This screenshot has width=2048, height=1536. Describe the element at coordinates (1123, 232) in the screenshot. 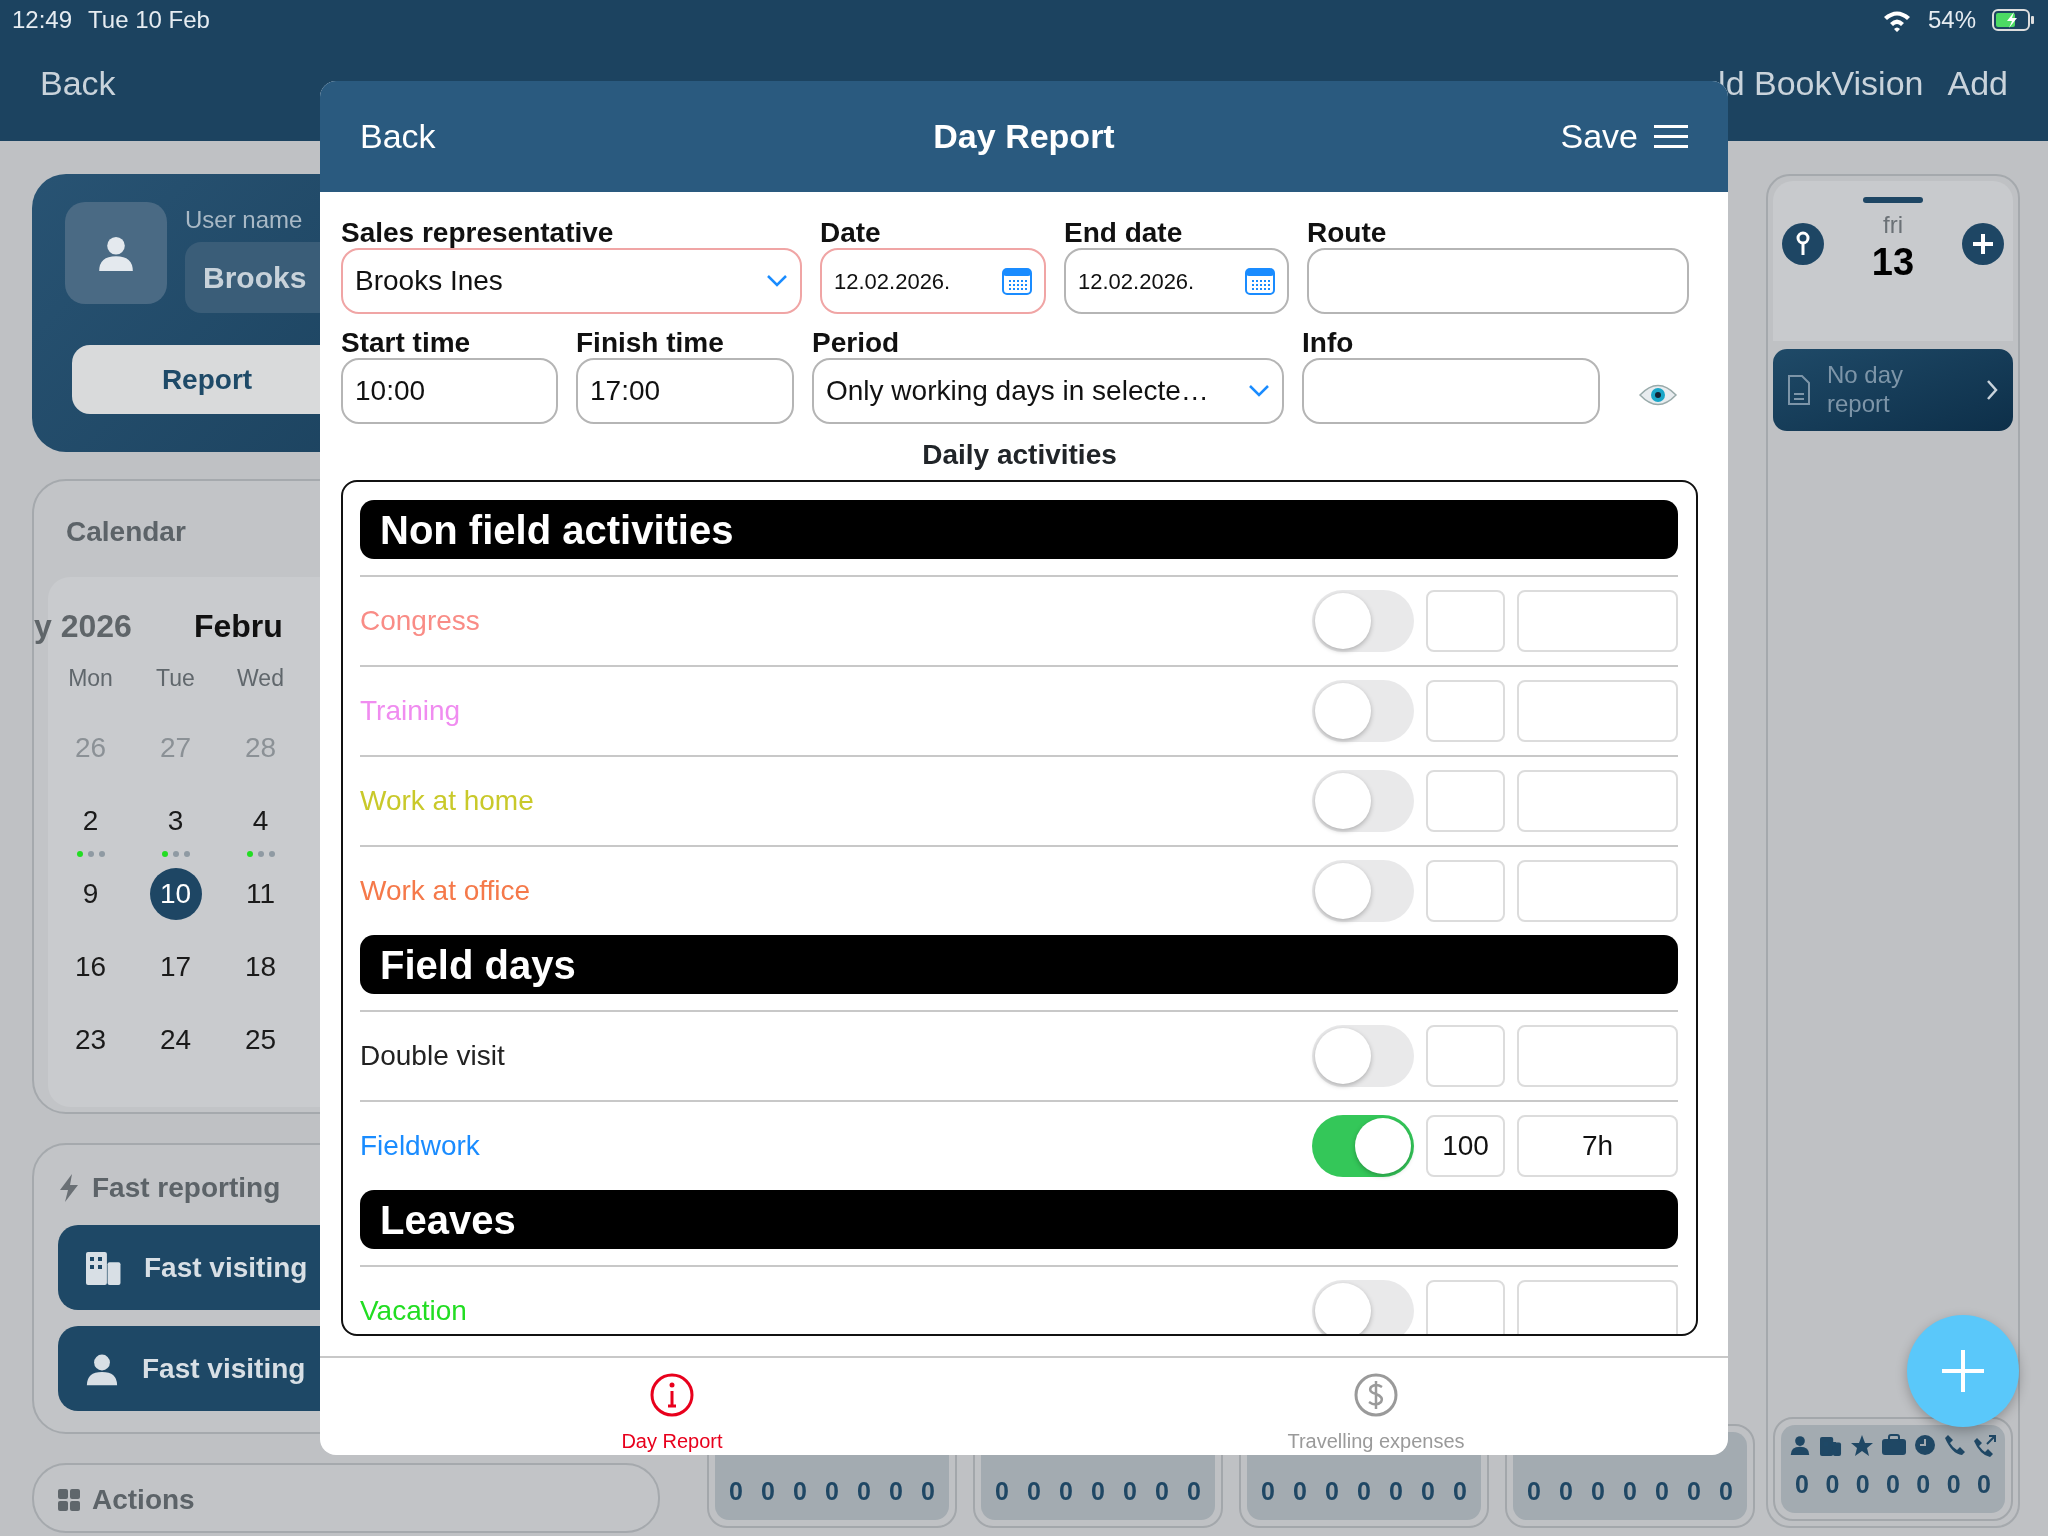

I see `field-label: End date` at that location.